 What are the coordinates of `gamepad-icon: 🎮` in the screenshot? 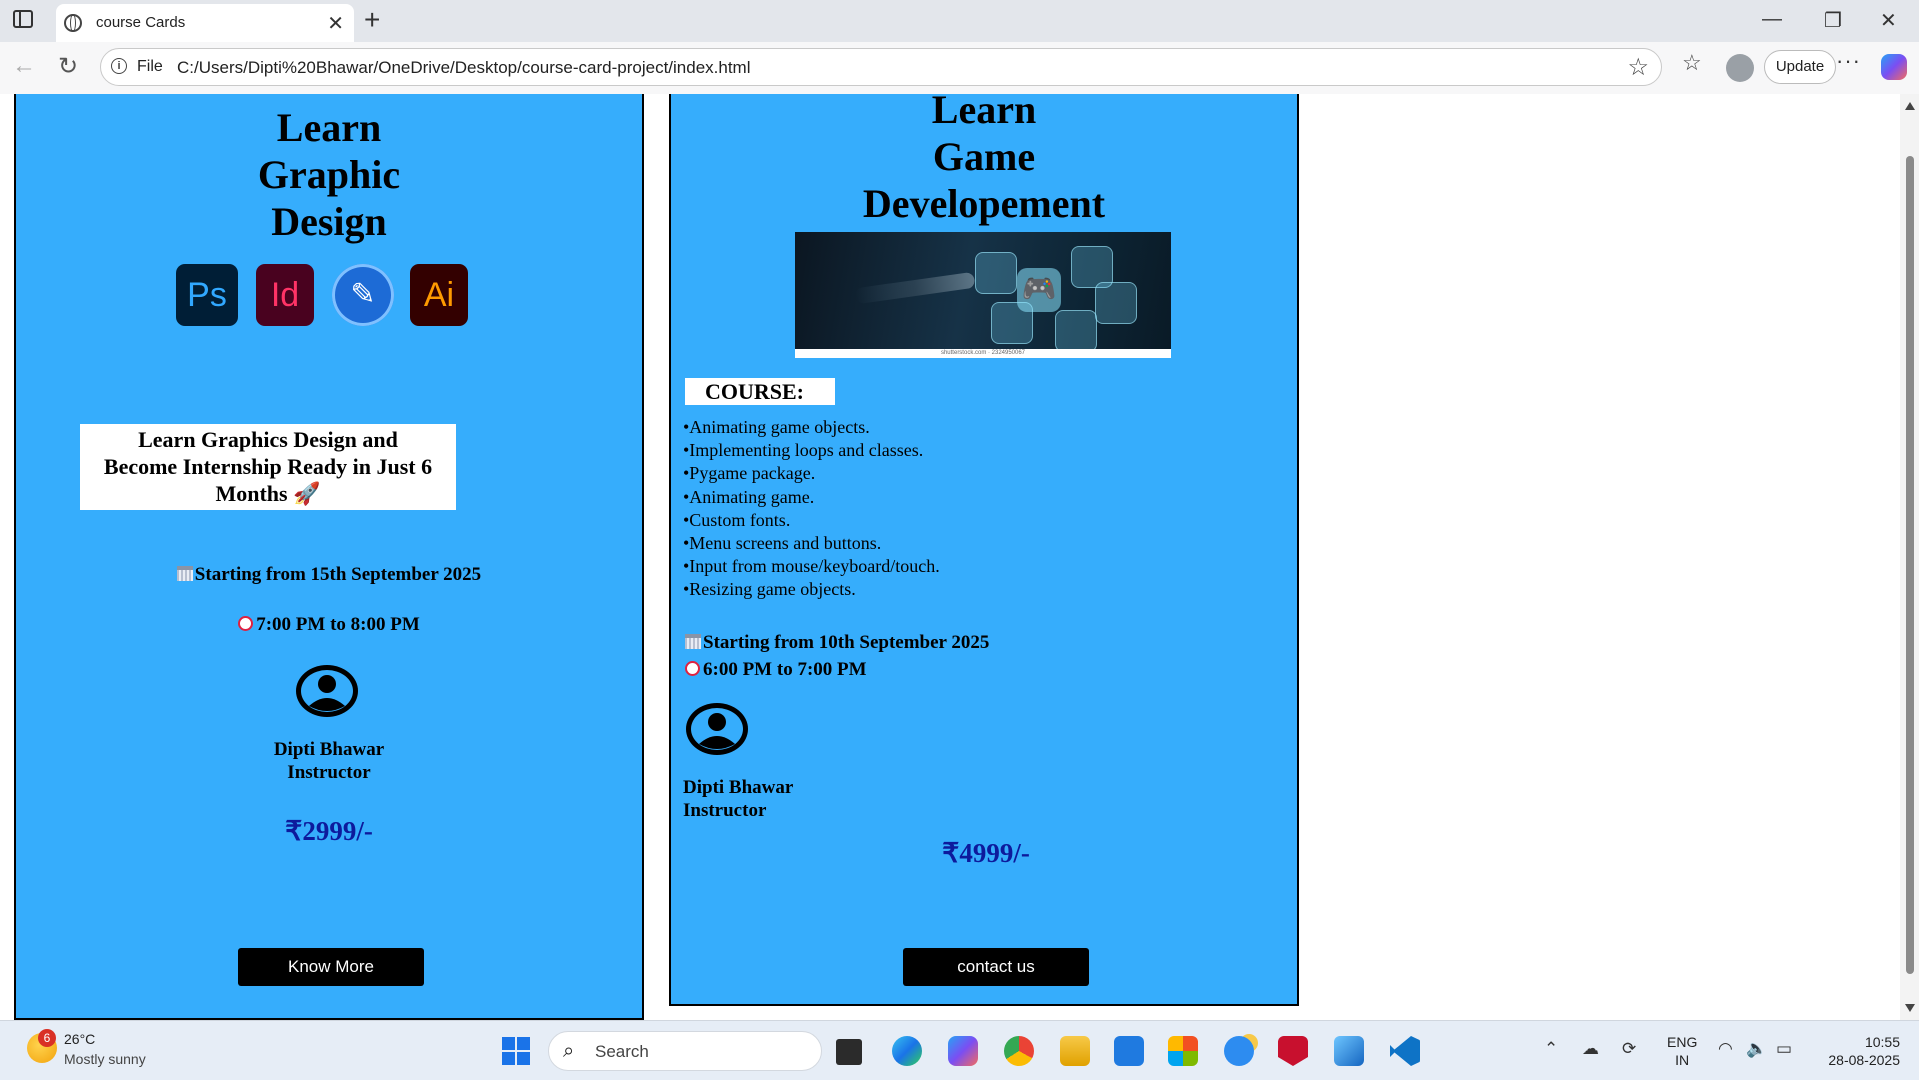 It's located at (1039, 290).